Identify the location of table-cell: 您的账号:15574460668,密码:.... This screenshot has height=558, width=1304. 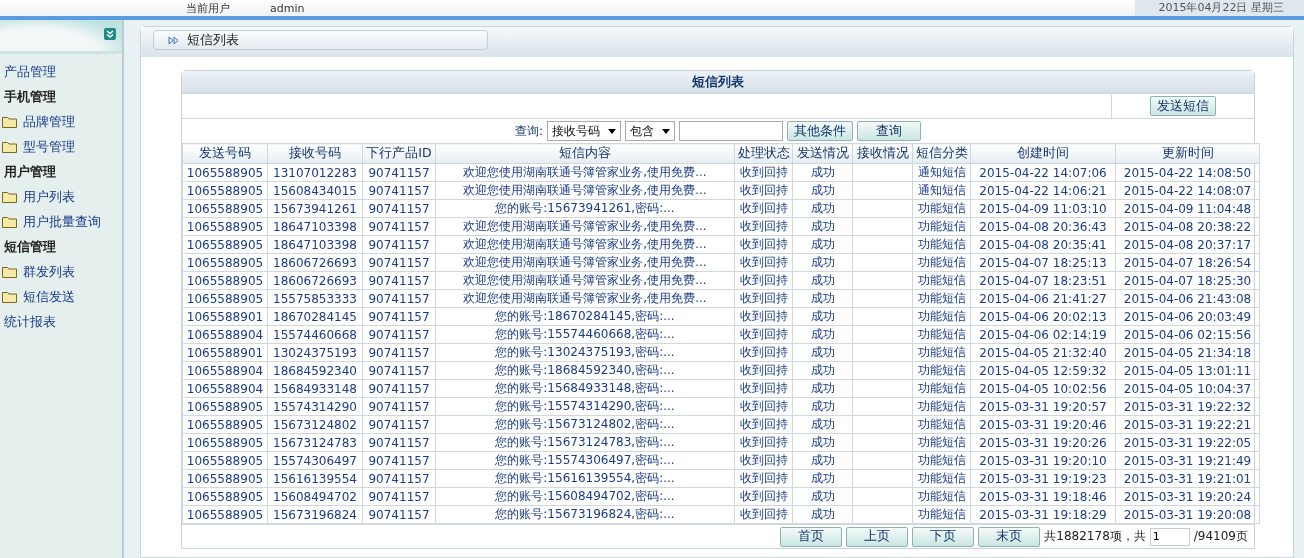
(585, 334).